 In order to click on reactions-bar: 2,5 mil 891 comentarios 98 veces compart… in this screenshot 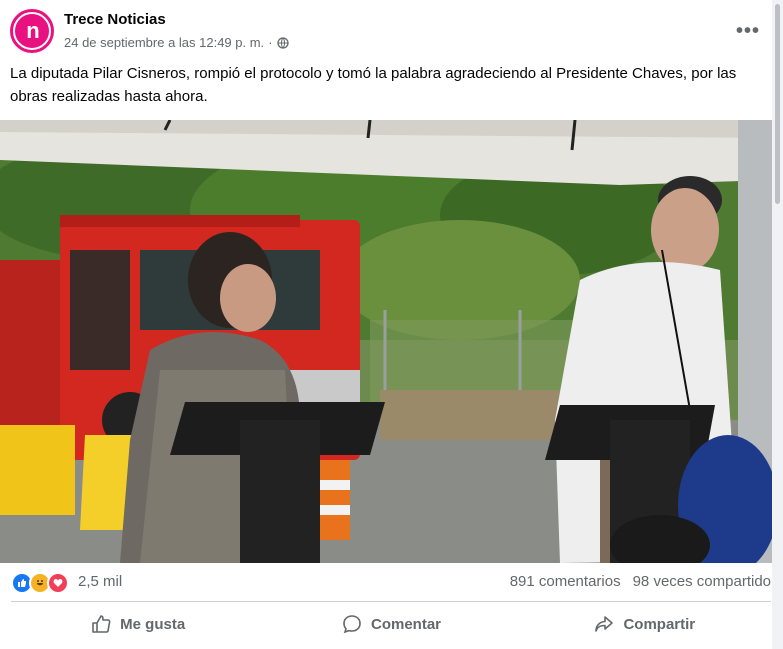, I will do `click(391, 582)`.